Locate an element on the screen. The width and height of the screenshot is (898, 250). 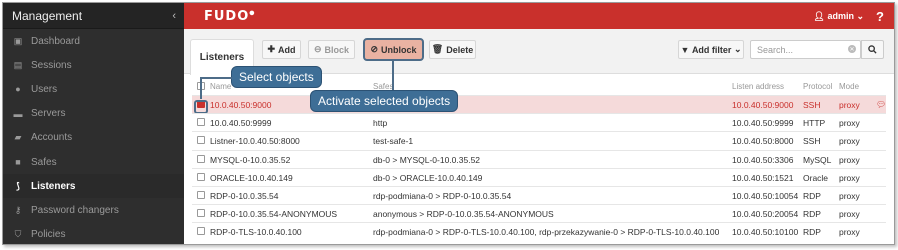
cell-listen-address: 10.0.40.50:20054 is located at coordinates (765, 214).